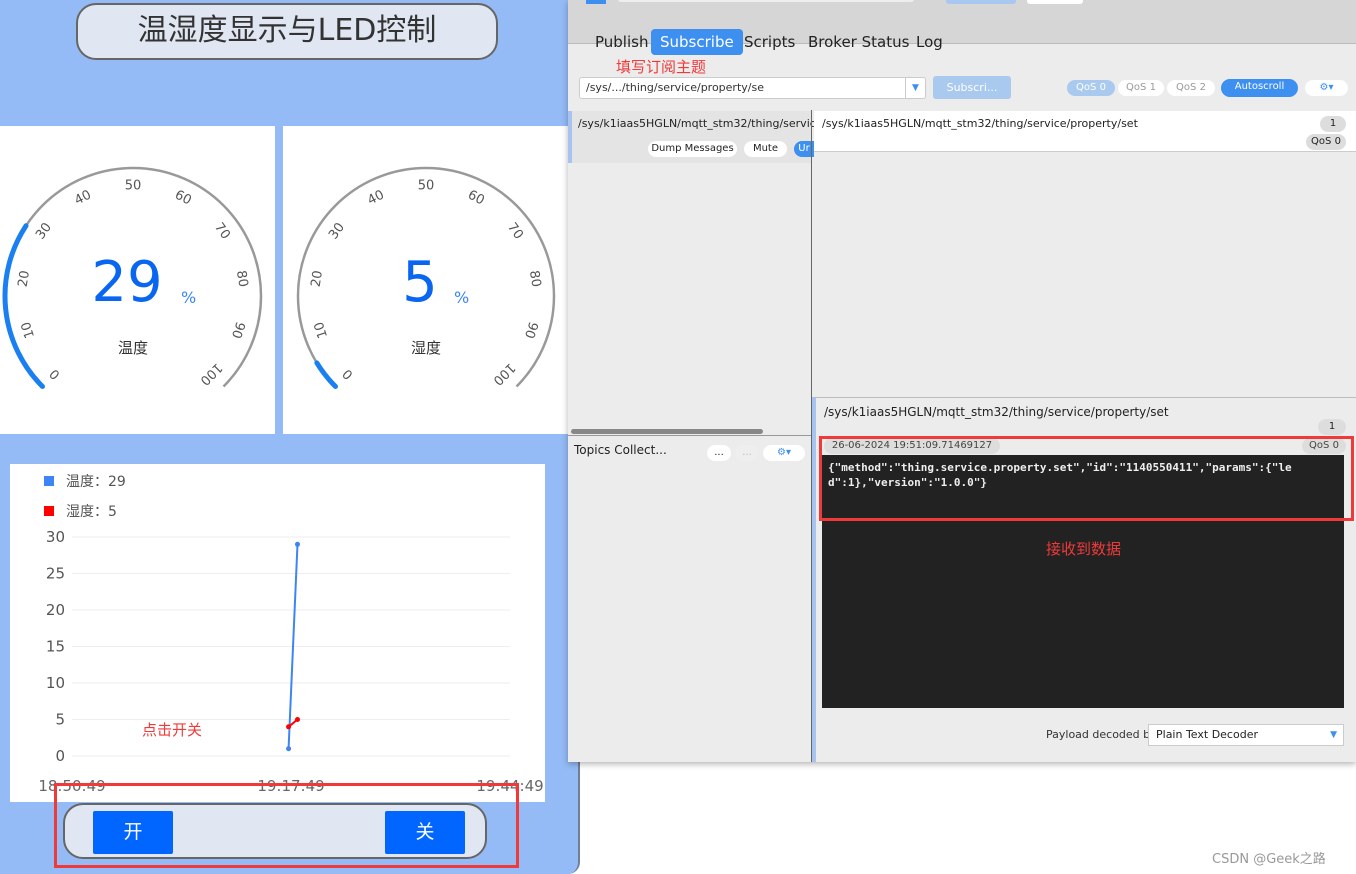  What do you see at coordinates (1207, 734) in the screenshot?
I see `decoder-value: Plain Text Decoder` at bounding box center [1207, 734].